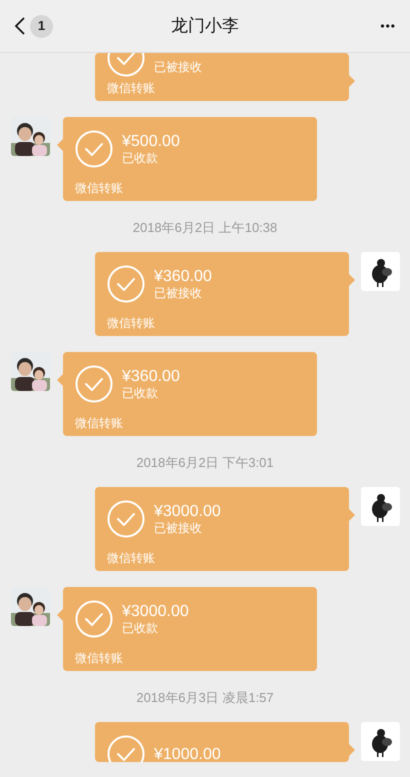 This screenshot has height=777, width=410. Describe the element at coordinates (388, 26) in the screenshot. I see `more-button: •••` at that location.